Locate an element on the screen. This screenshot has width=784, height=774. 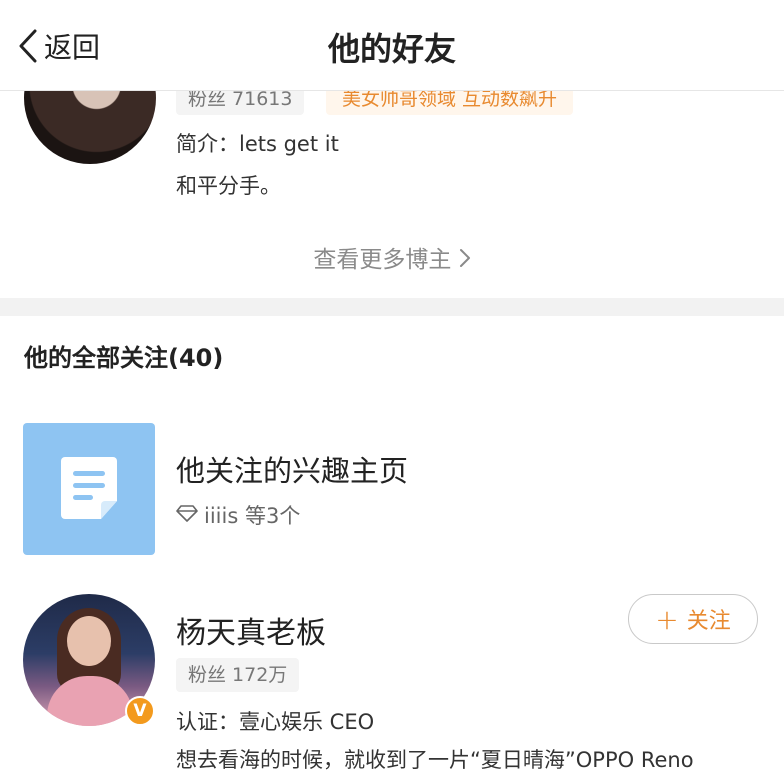
blogger-intro: 简介：lets get it is located at coordinates (257, 144).